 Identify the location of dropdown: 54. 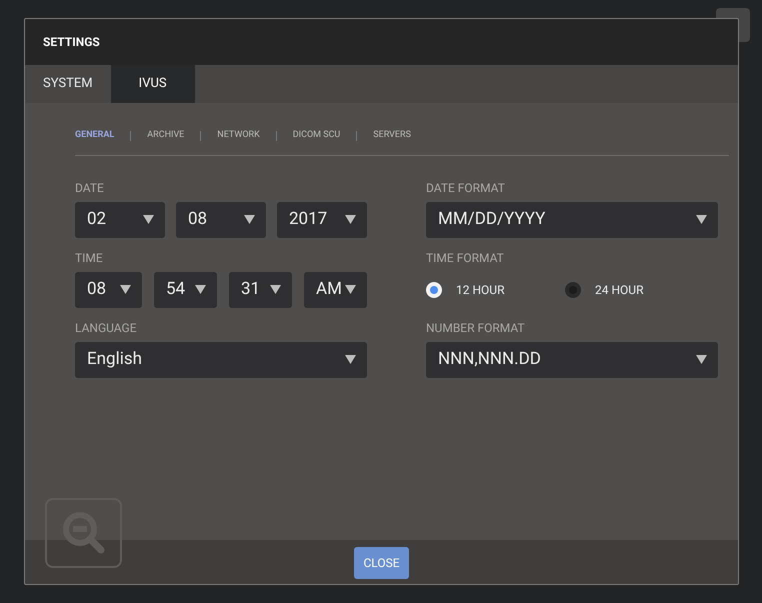
(185, 290).